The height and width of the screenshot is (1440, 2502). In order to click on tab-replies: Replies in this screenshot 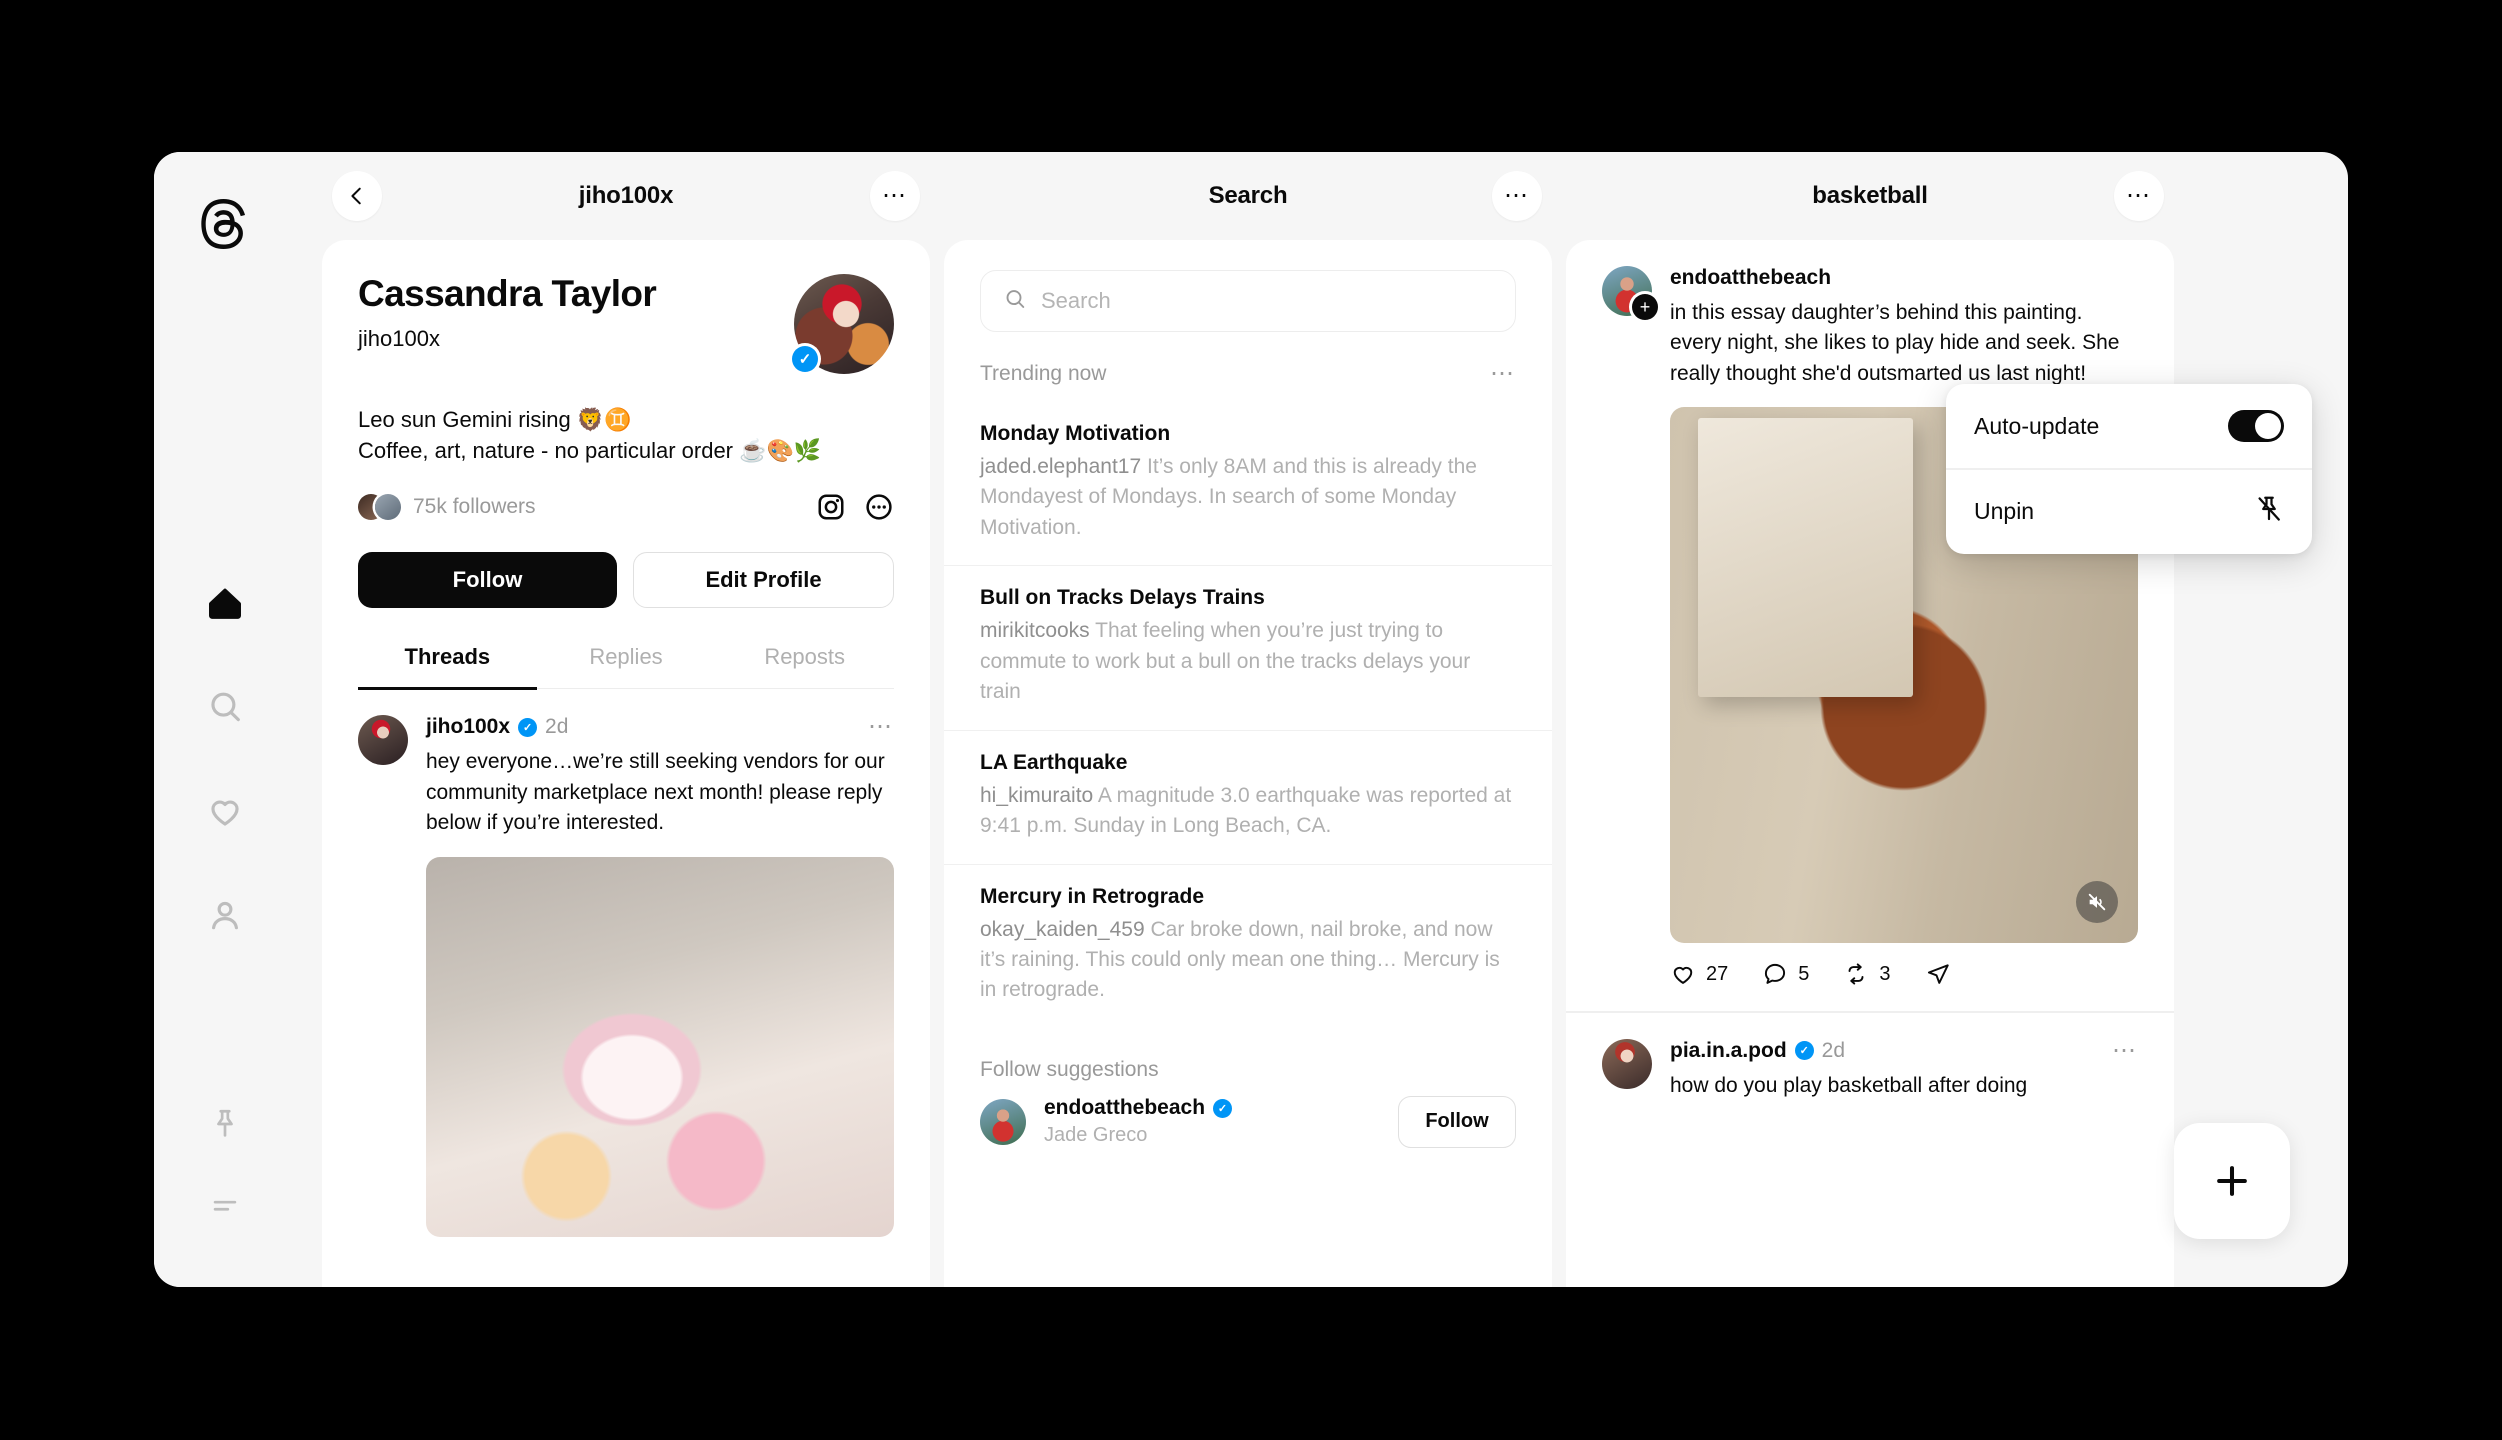, I will do `click(626, 666)`.